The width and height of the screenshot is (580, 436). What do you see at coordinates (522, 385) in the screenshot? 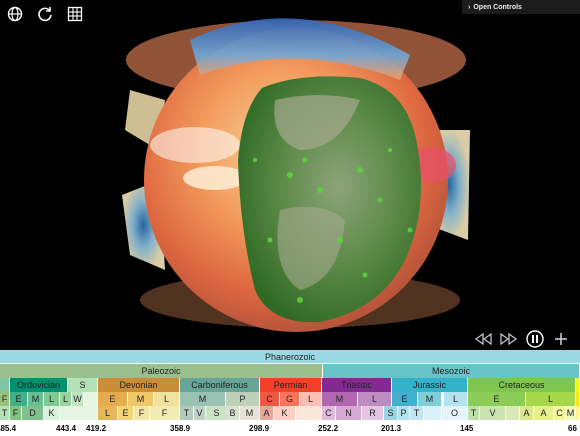
I see `period-cell: Cretaceous` at bounding box center [522, 385].